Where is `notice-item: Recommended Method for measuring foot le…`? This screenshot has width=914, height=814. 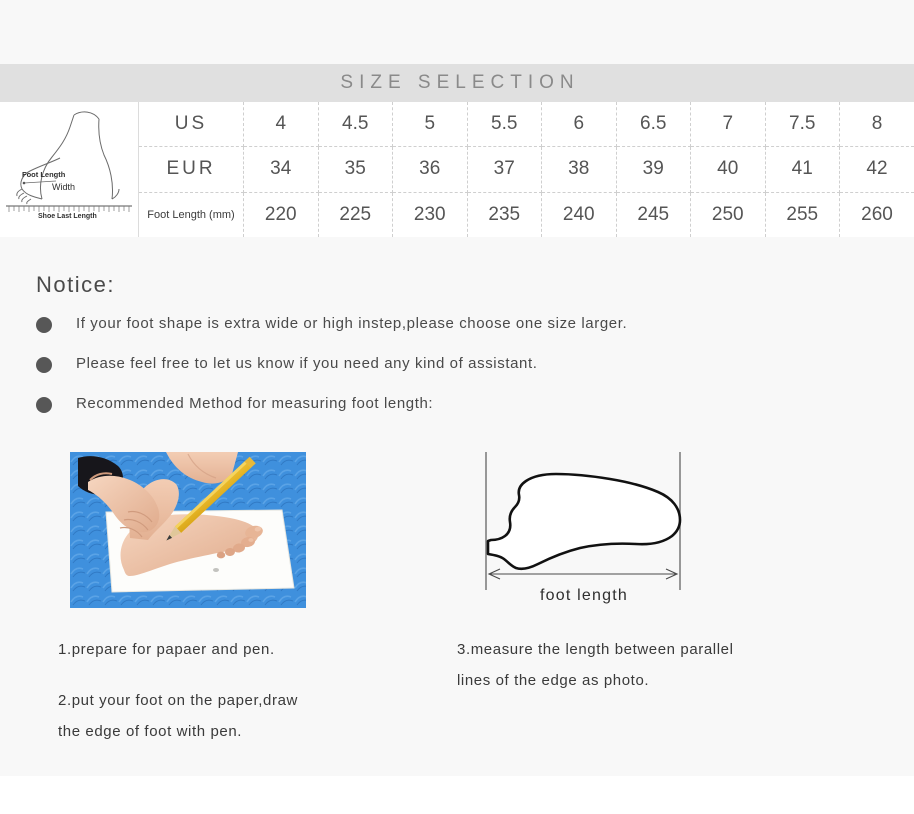
notice-item: Recommended Method for measuring foot le… is located at coordinates (461, 404).